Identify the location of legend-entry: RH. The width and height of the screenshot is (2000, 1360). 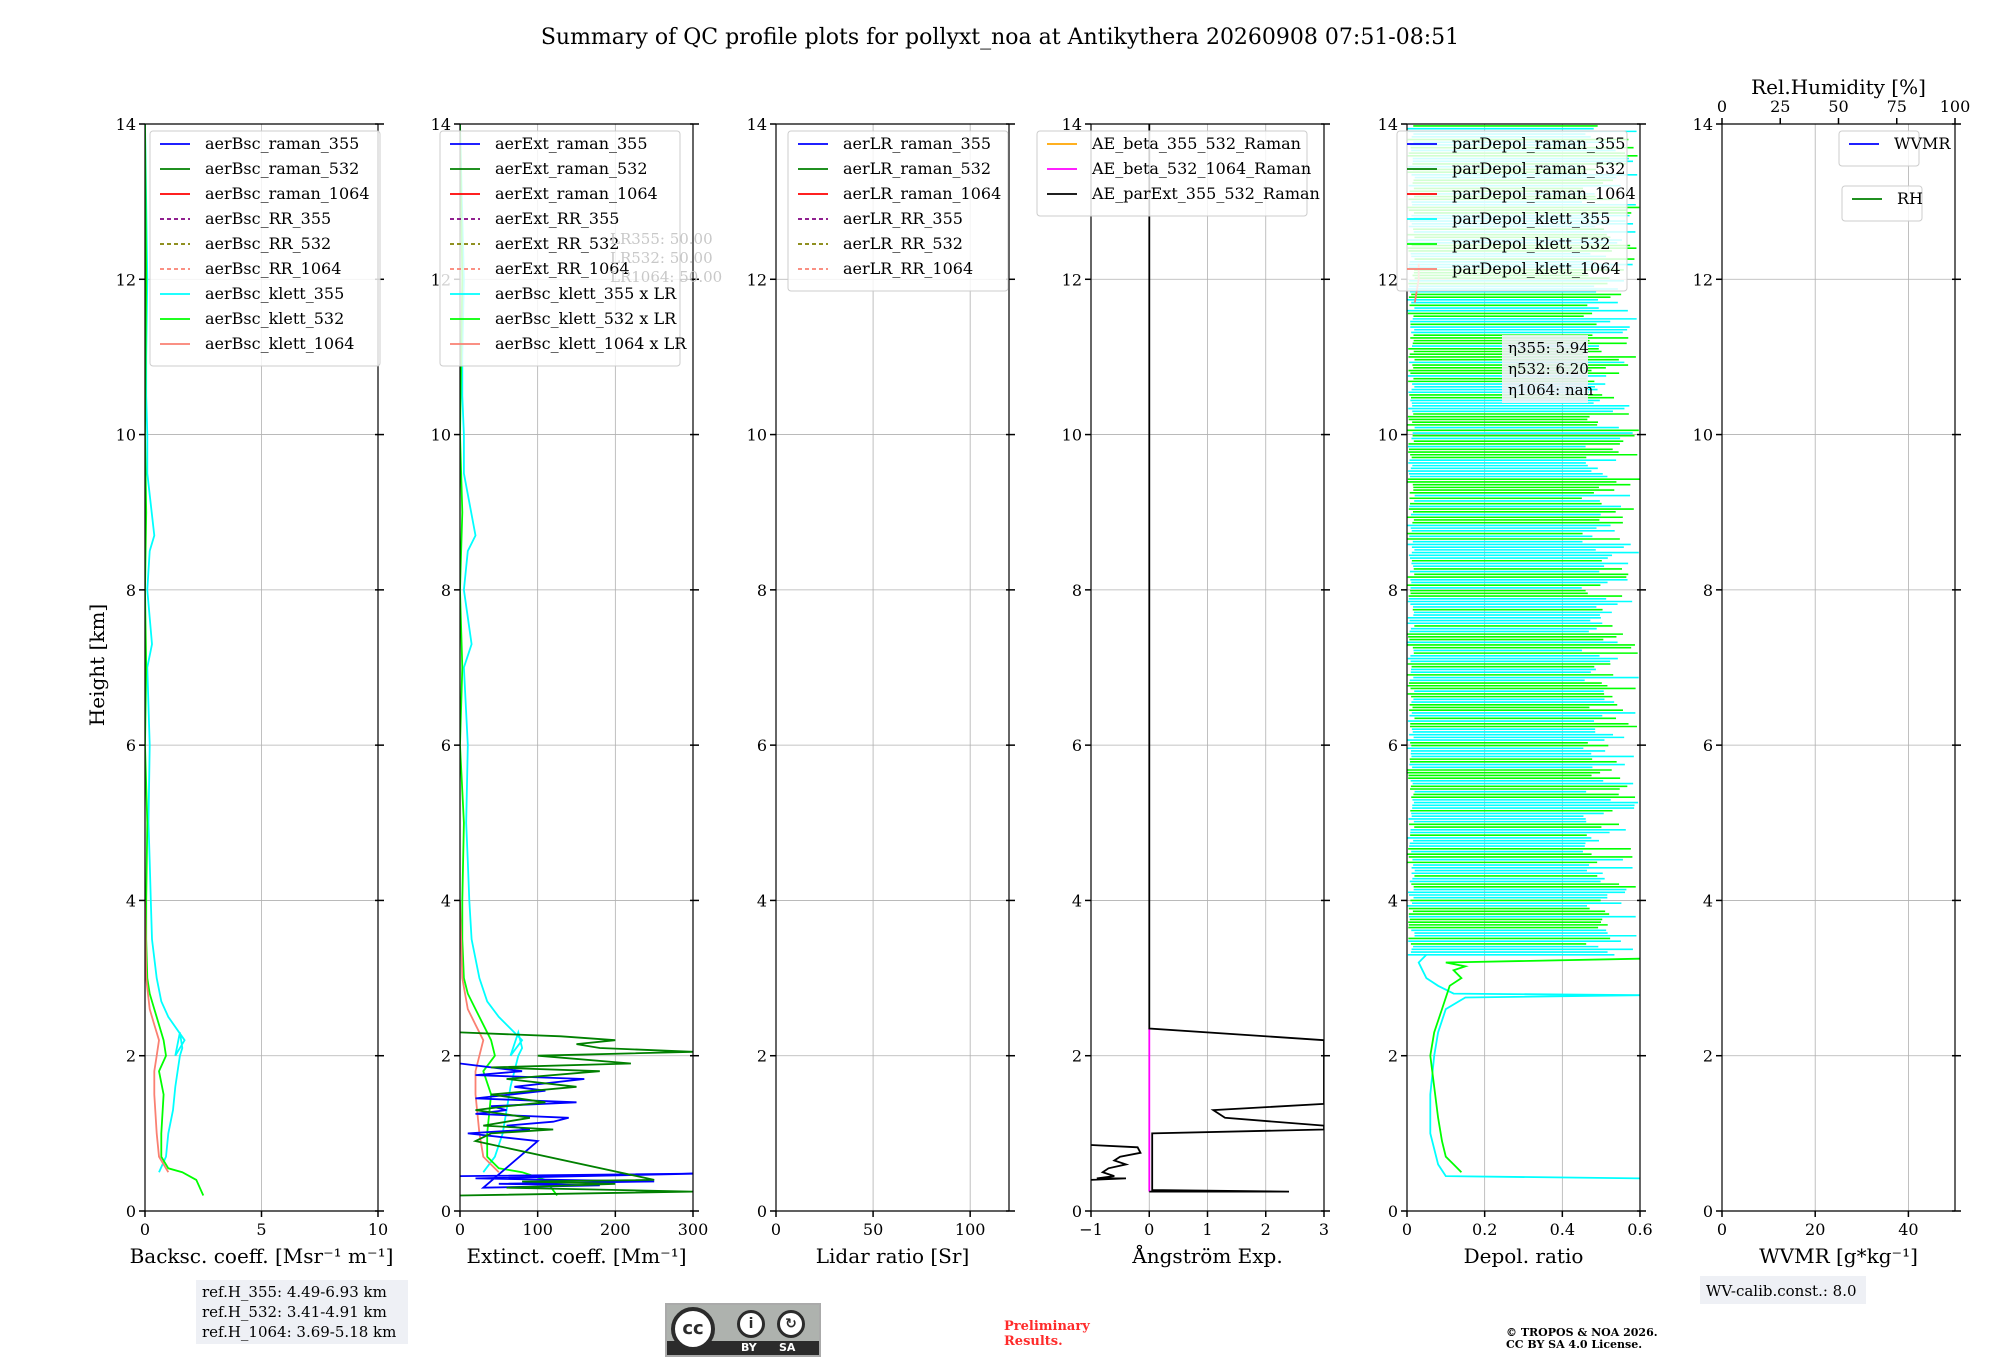
(1910, 198).